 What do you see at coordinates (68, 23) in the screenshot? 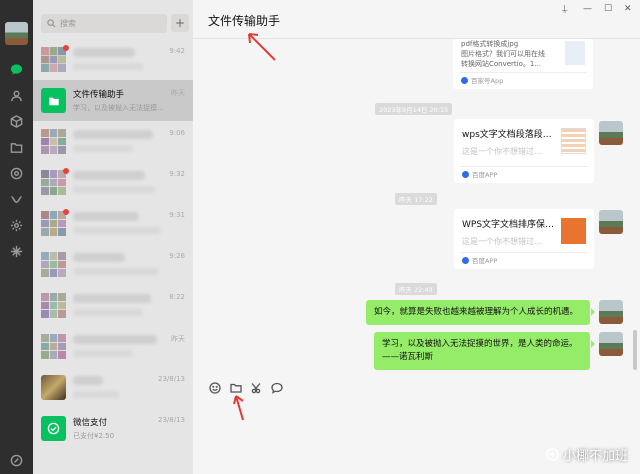
I see `search-placeholder: 搜索` at bounding box center [68, 23].